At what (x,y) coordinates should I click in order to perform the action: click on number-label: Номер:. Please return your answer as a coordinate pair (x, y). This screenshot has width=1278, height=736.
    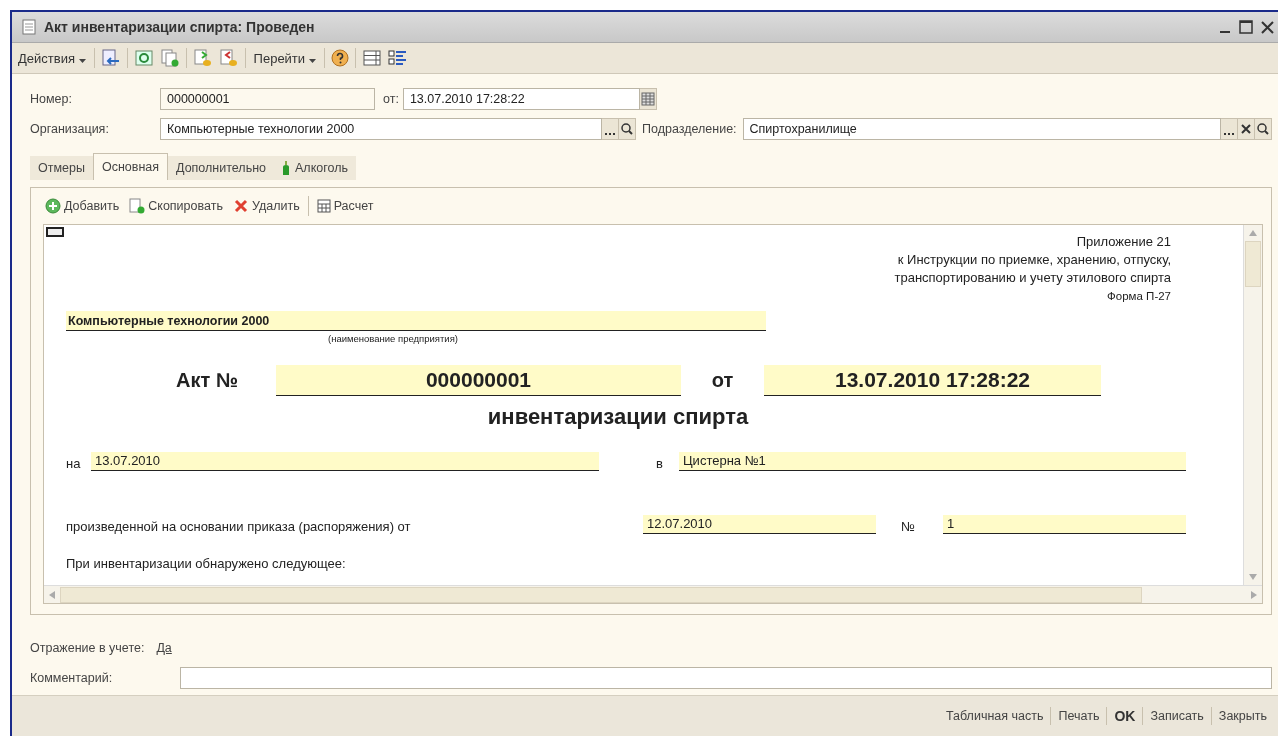
    Looking at the image, I should click on (51, 99).